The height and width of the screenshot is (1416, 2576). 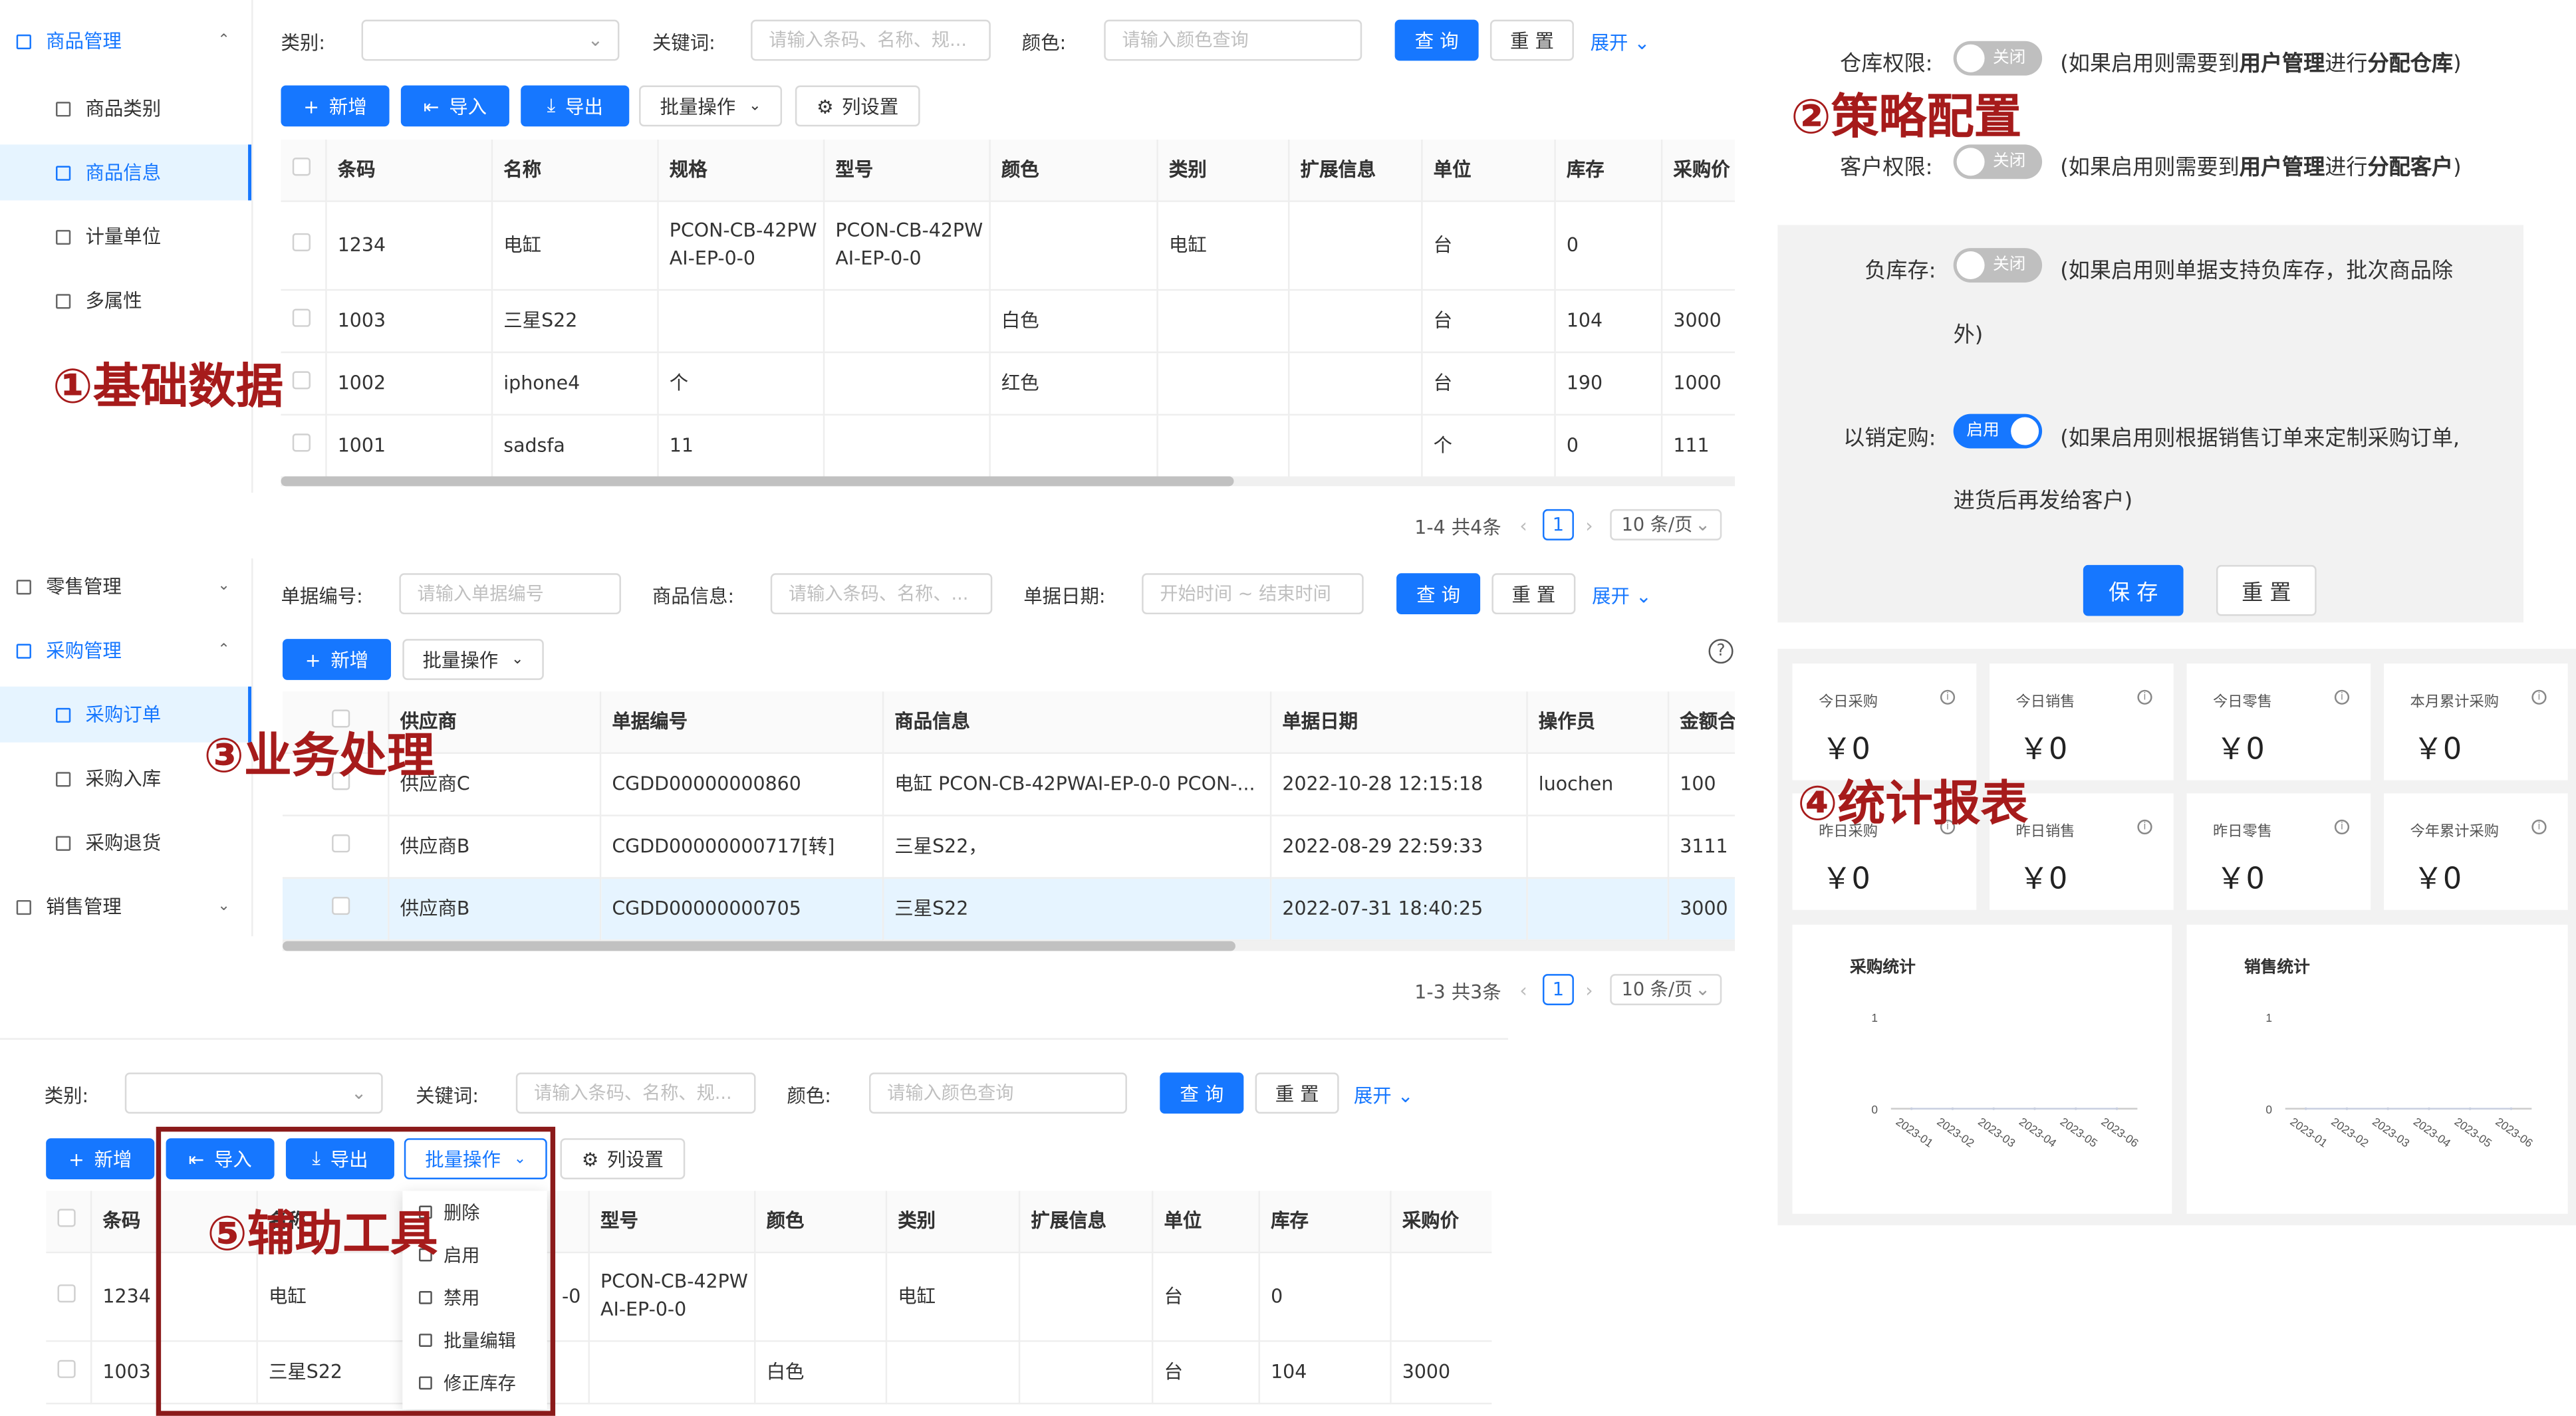 What do you see at coordinates (1073, 170) in the screenshot?
I see `col-header: 颜色` at bounding box center [1073, 170].